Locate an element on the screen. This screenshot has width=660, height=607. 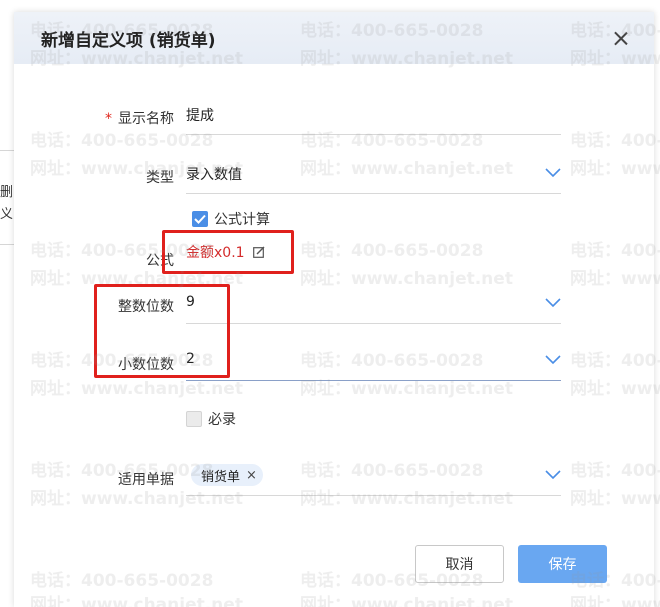
remove-tag-icon: × is located at coordinates (251, 475).